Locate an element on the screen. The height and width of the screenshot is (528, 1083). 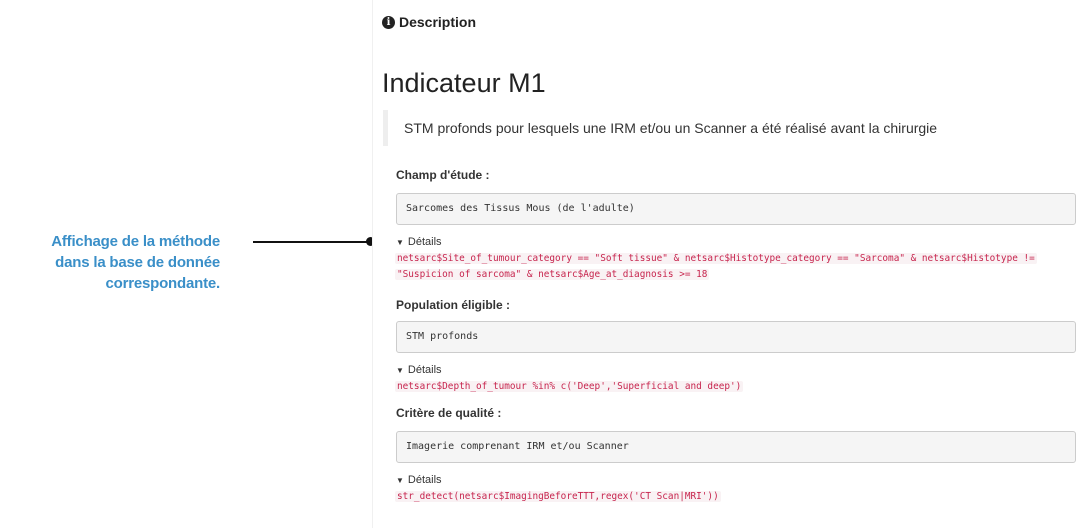
indicator-title: Indicateur M1 is located at coordinates (464, 83).